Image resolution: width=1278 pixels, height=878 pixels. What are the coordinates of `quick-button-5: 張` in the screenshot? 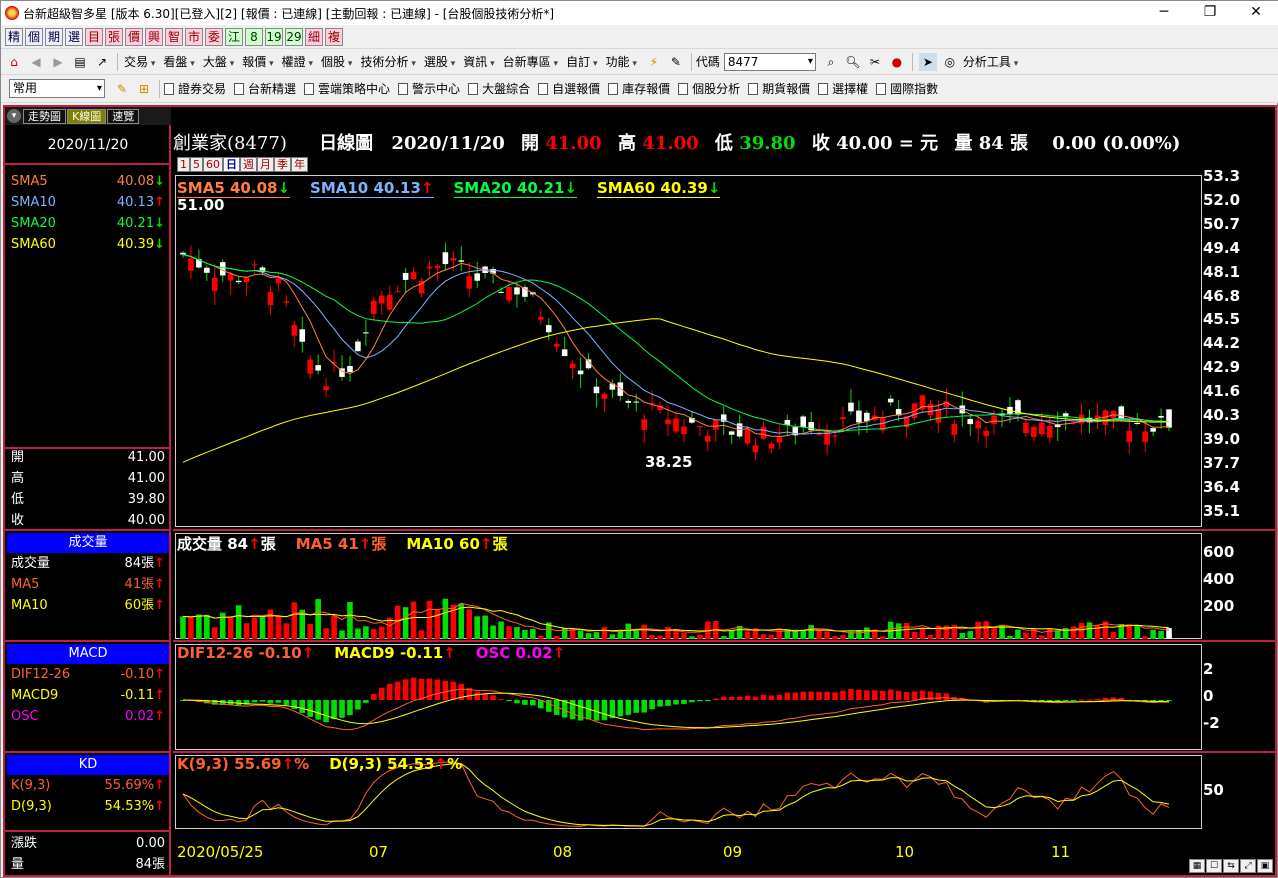 It's located at (114, 36).